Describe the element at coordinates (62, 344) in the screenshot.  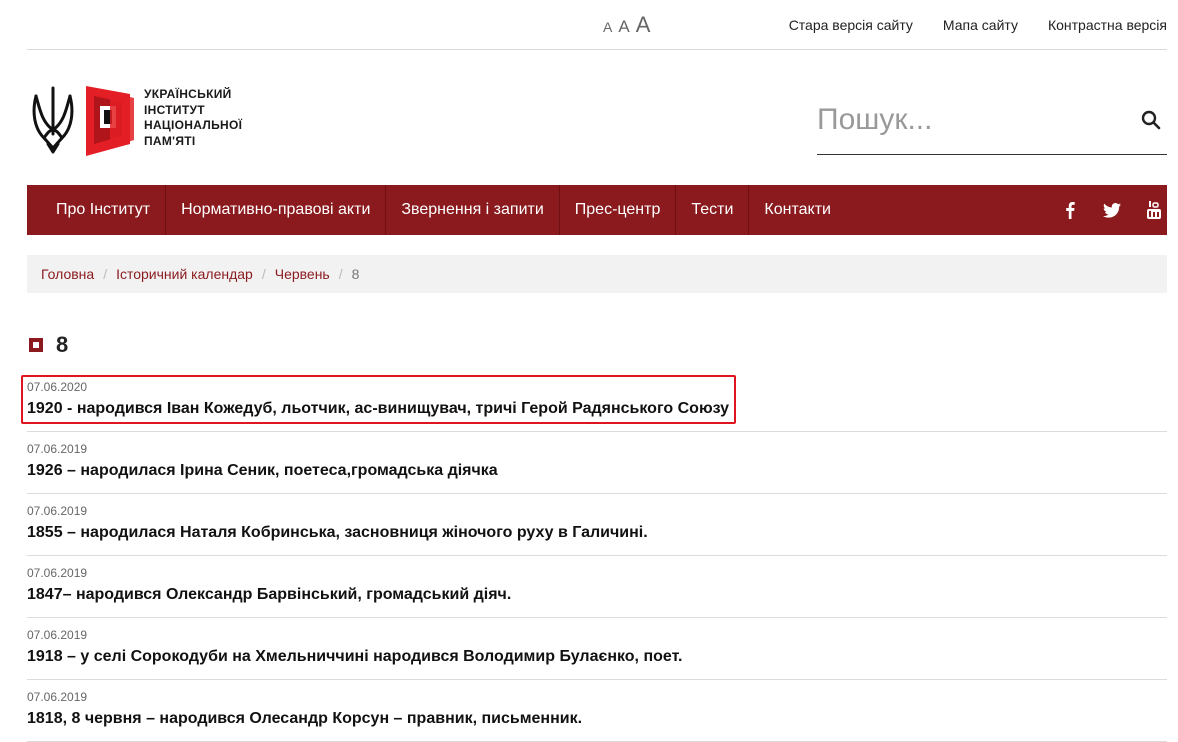
I see `page-title: 8` at that location.